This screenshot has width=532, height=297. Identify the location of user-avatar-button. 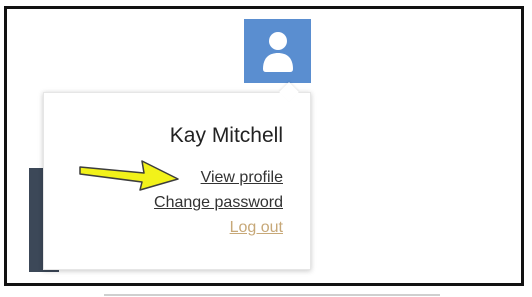
(277, 51).